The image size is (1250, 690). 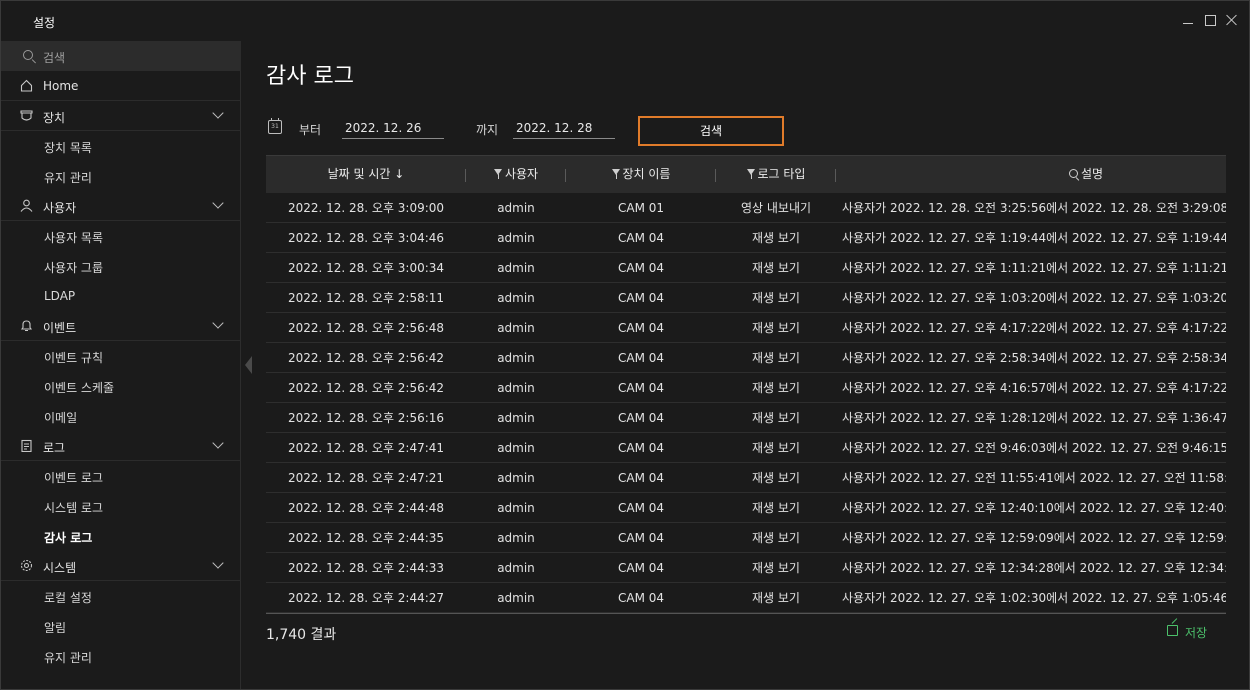 What do you see at coordinates (121, 416) in the screenshot?
I see `sidebar-item: 이메일` at bounding box center [121, 416].